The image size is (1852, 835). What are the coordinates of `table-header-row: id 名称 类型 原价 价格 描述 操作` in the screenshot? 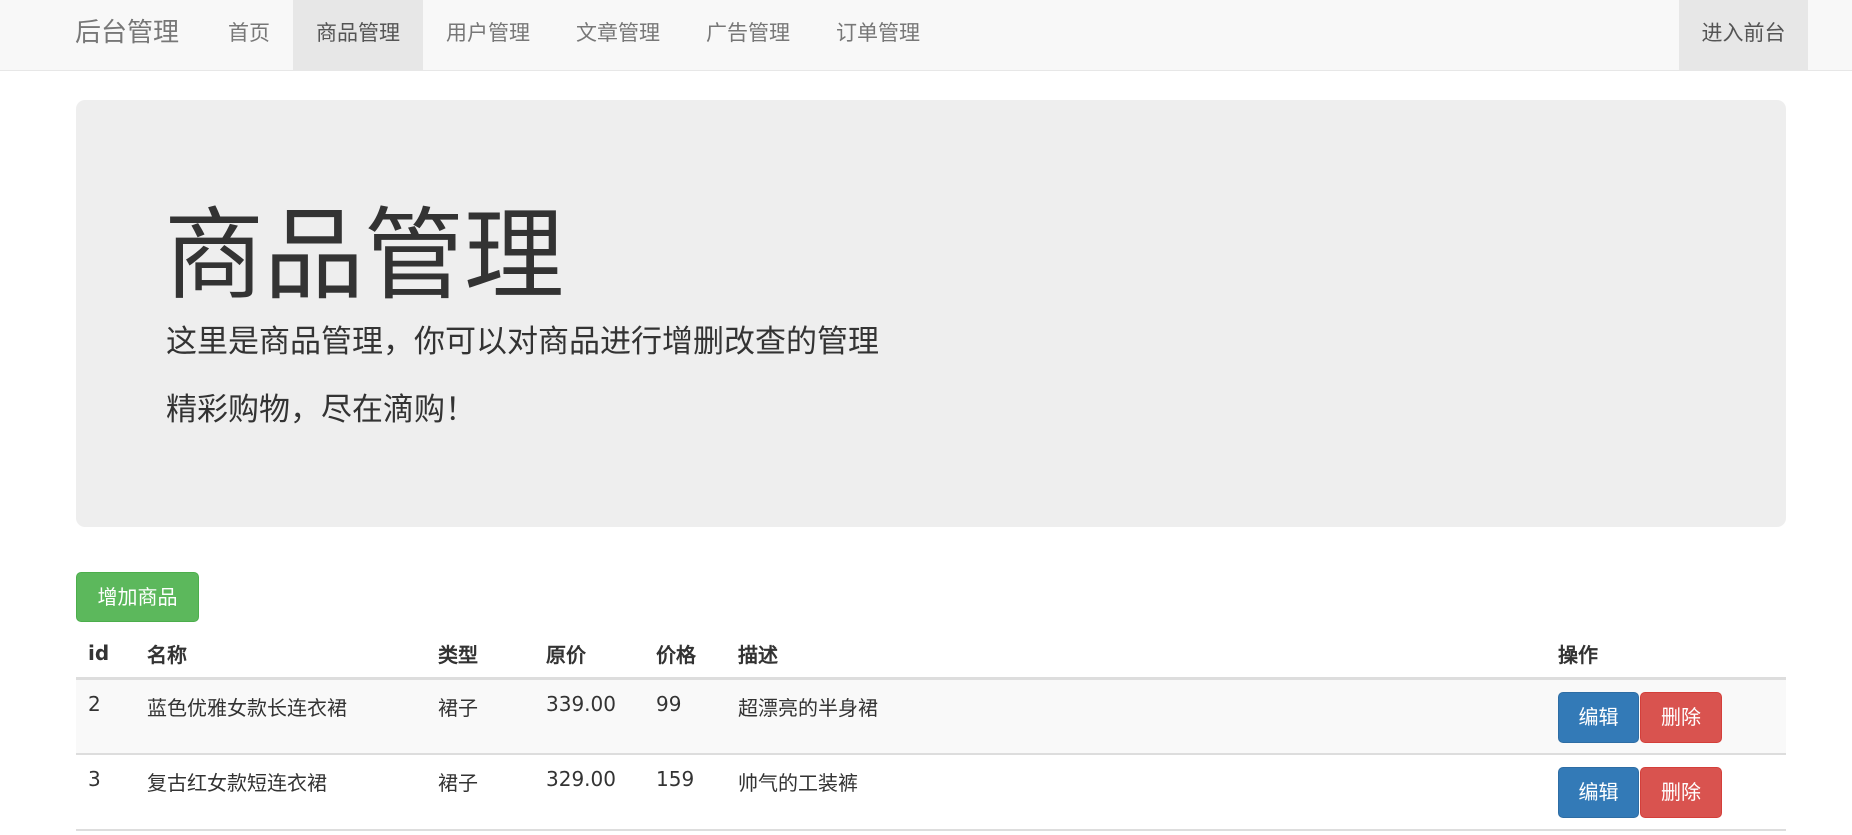 It's located at (931, 655).